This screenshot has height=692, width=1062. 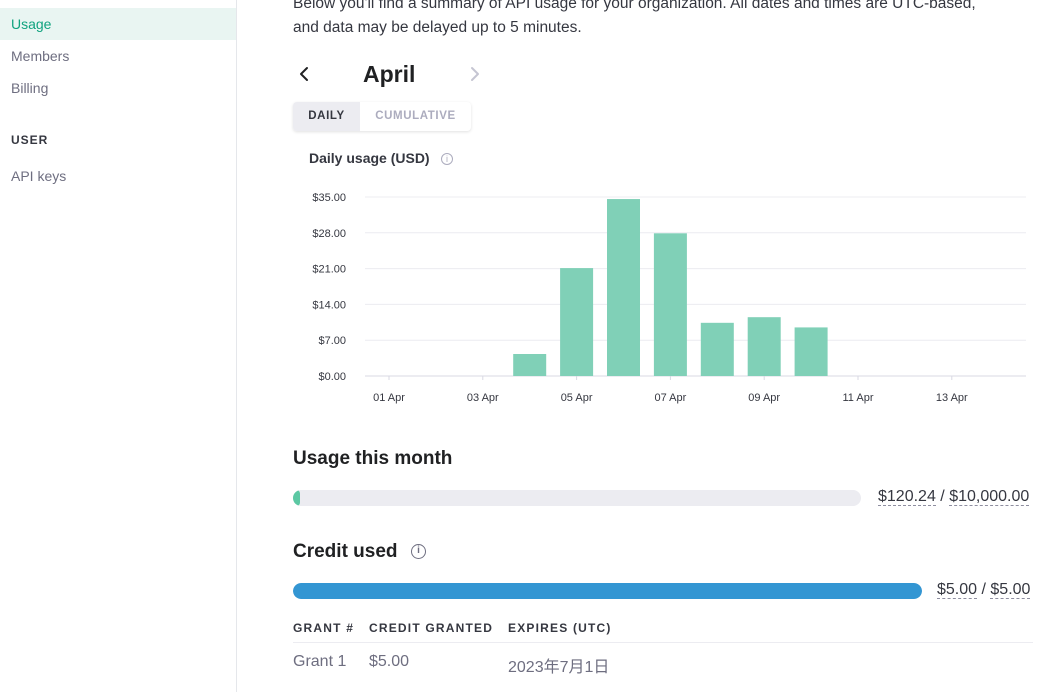 I want to click on bar-04-apr, so click(x=530, y=365).